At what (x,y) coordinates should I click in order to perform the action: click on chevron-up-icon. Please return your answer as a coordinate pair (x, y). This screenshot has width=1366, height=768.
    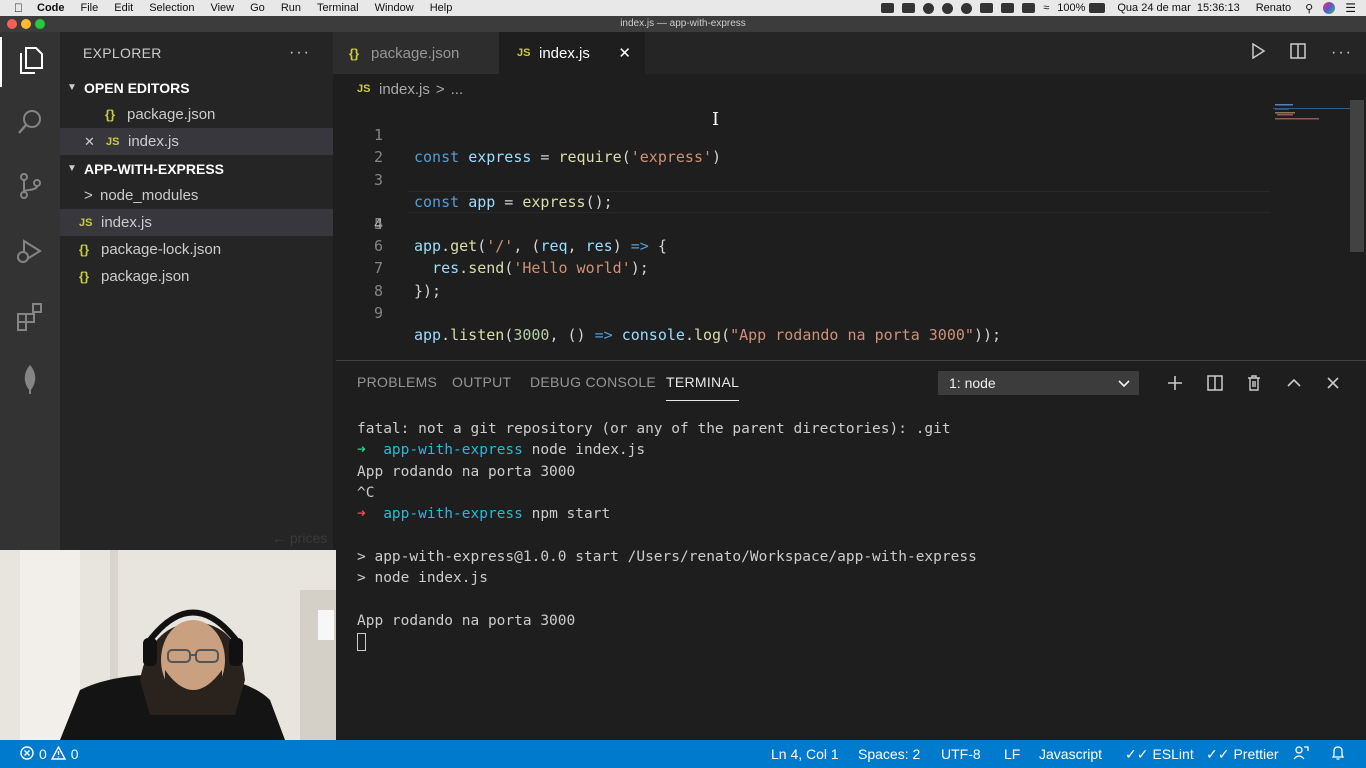
    Looking at the image, I should click on (1294, 383).